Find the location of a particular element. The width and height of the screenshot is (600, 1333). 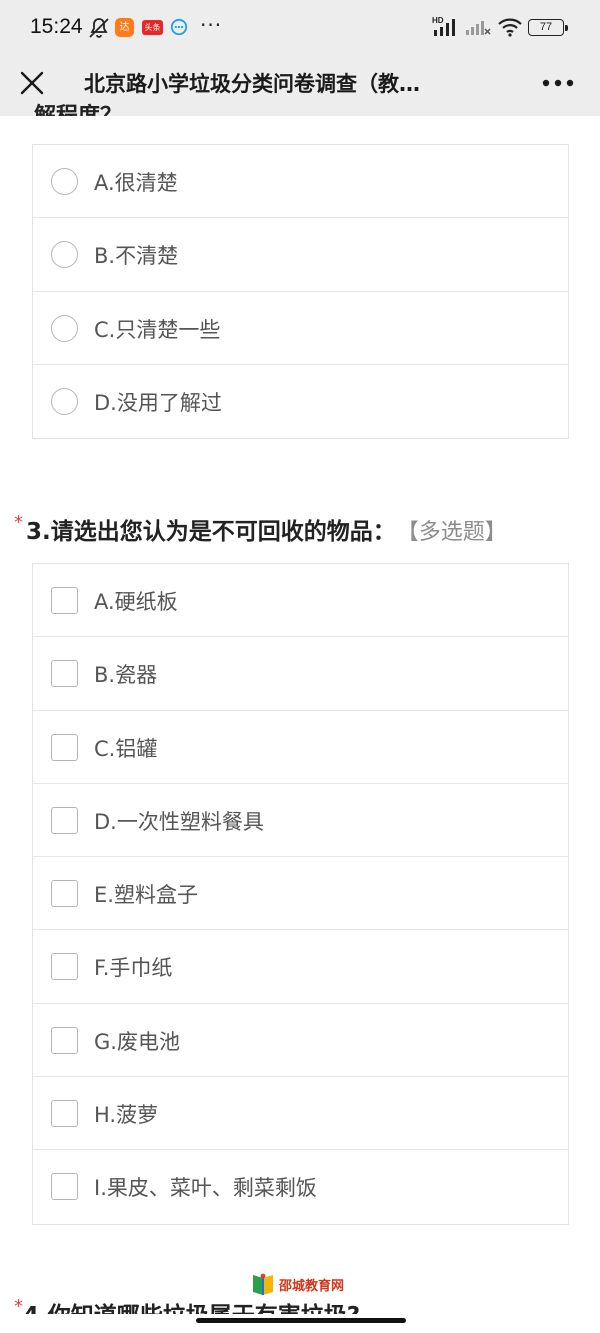

checkbox-option: G.废电池 is located at coordinates (300, 1041).